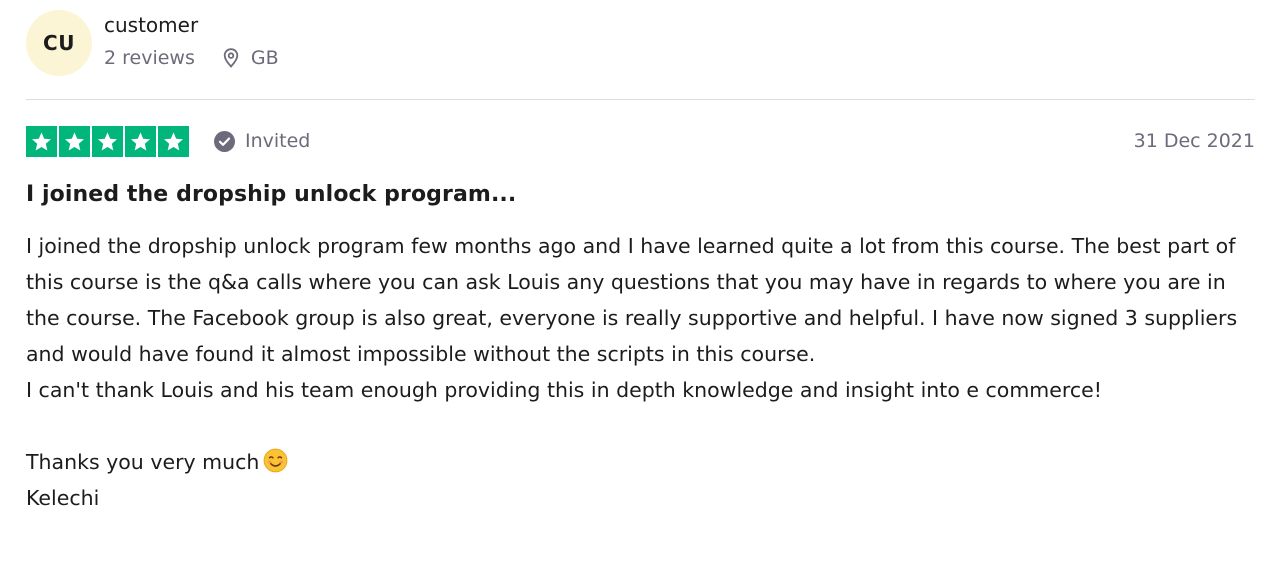 This screenshot has height=569, width=1277. What do you see at coordinates (276, 460) in the screenshot?
I see `smiling-face-icon` at bounding box center [276, 460].